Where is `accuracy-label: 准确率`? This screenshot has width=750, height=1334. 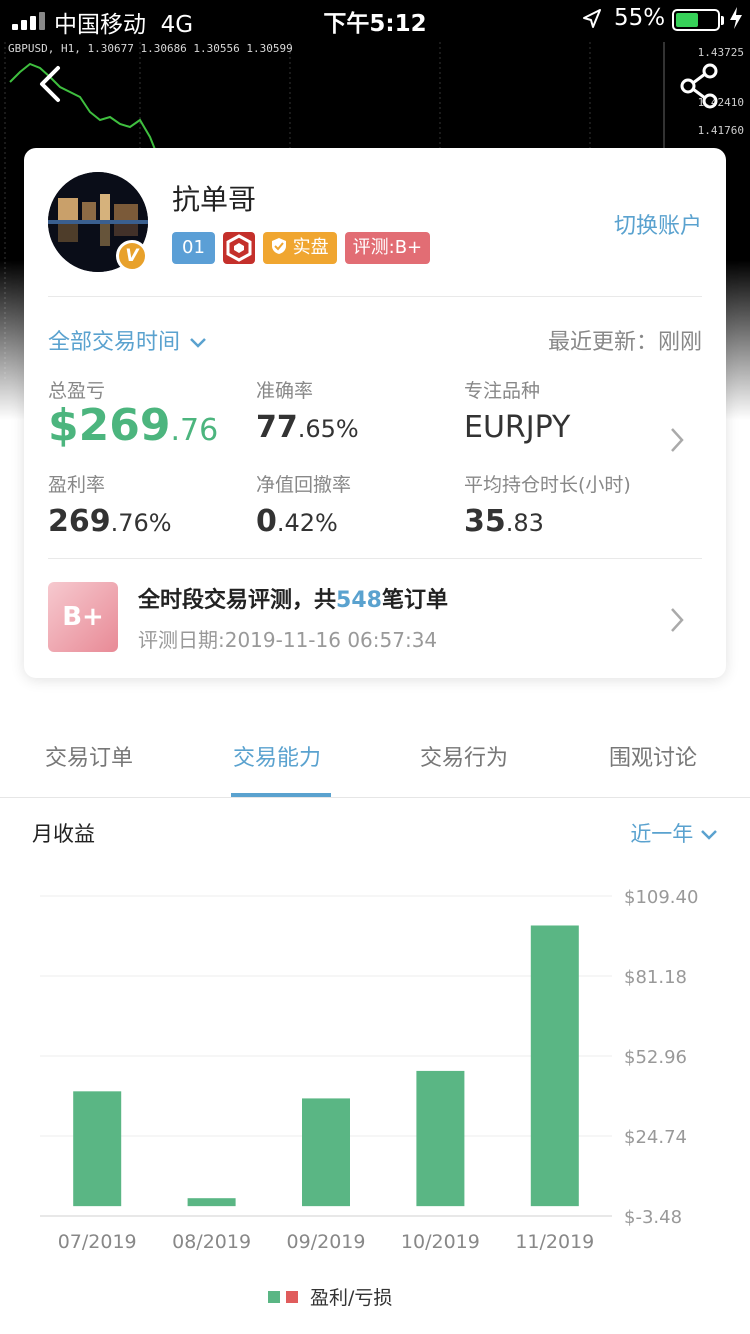
accuracy-label: 准确率 is located at coordinates (285, 391).